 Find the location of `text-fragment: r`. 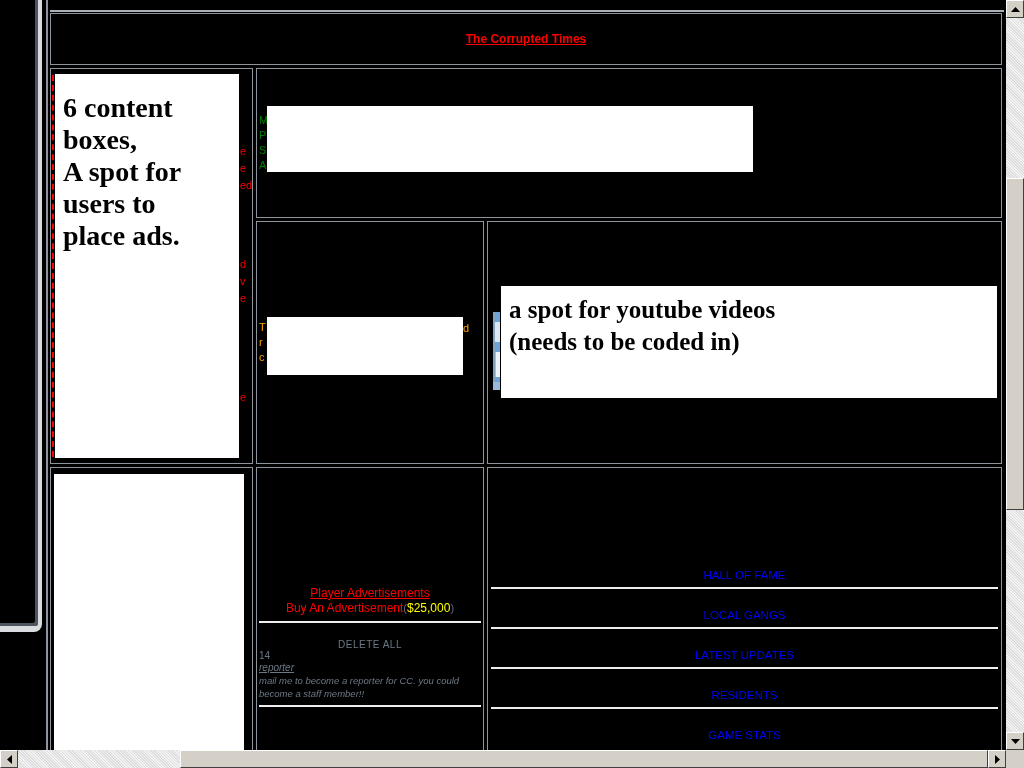

text-fragment: r is located at coordinates (261, 342).